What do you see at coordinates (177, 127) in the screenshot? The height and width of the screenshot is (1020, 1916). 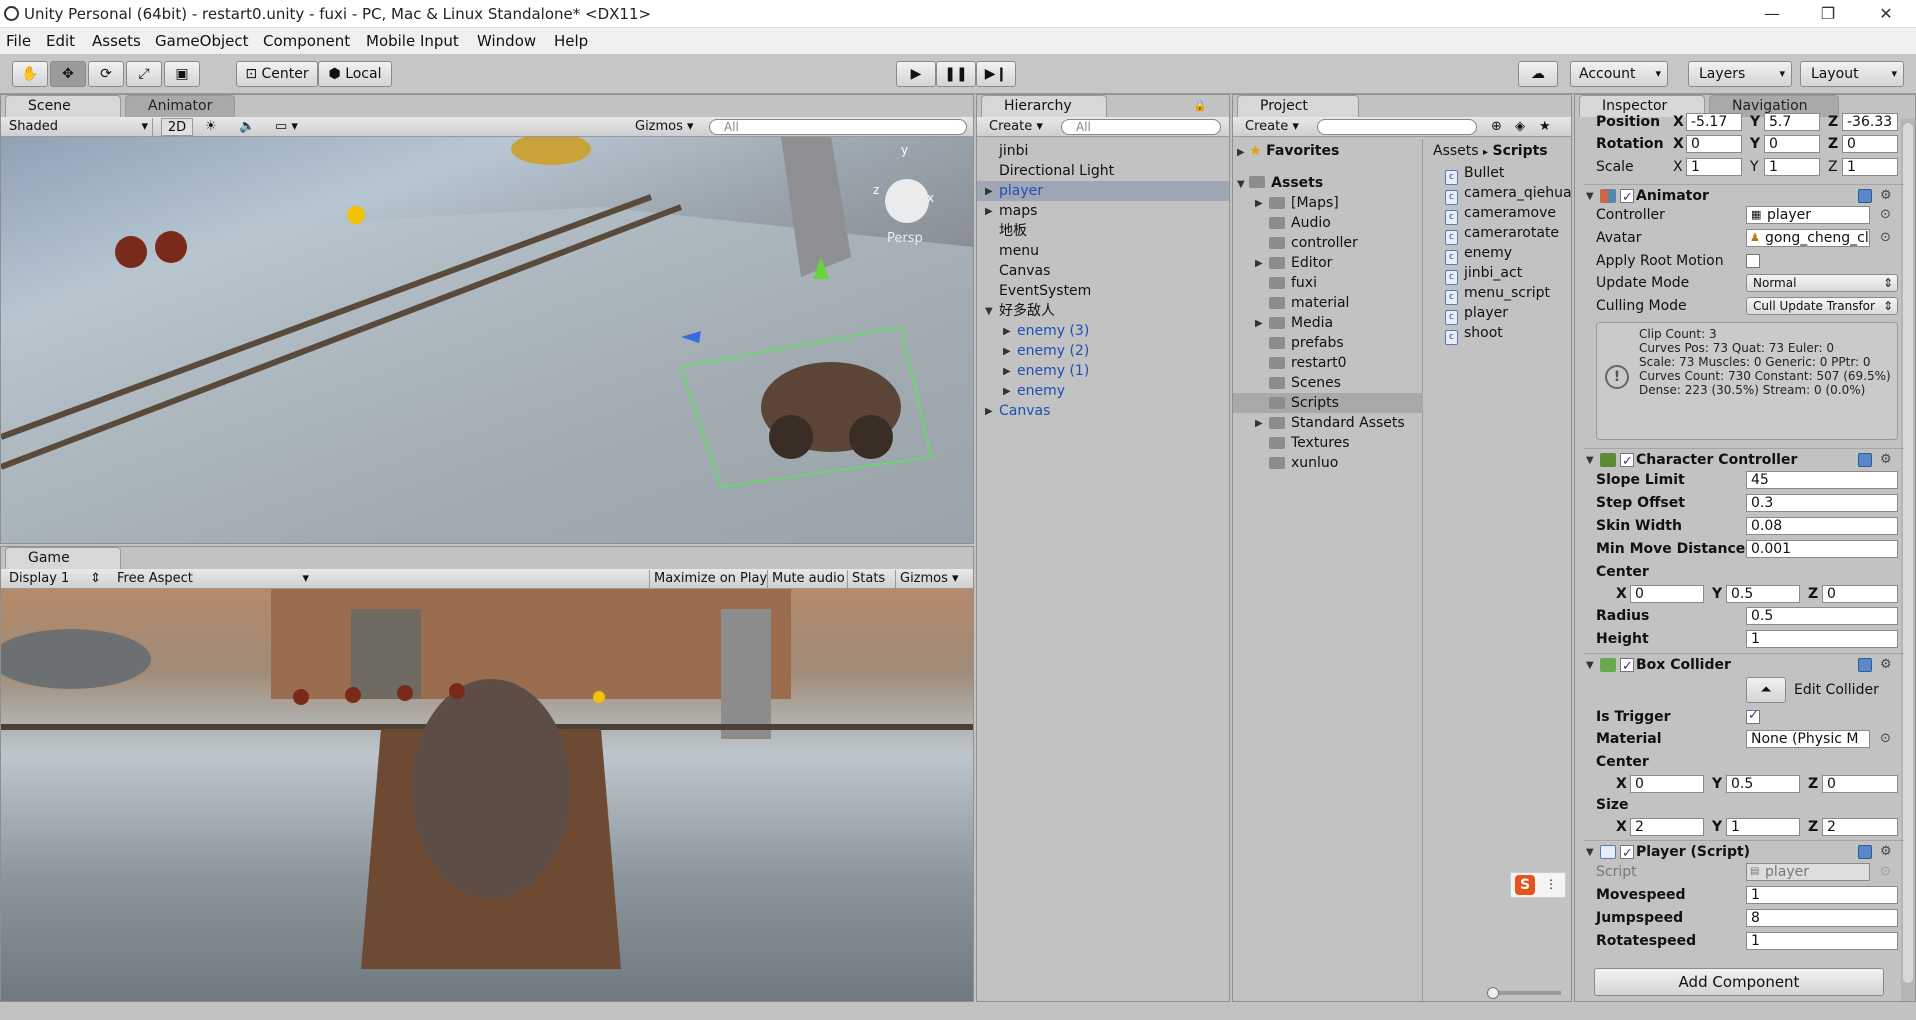 I see `2d-toggle: 2D` at bounding box center [177, 127].